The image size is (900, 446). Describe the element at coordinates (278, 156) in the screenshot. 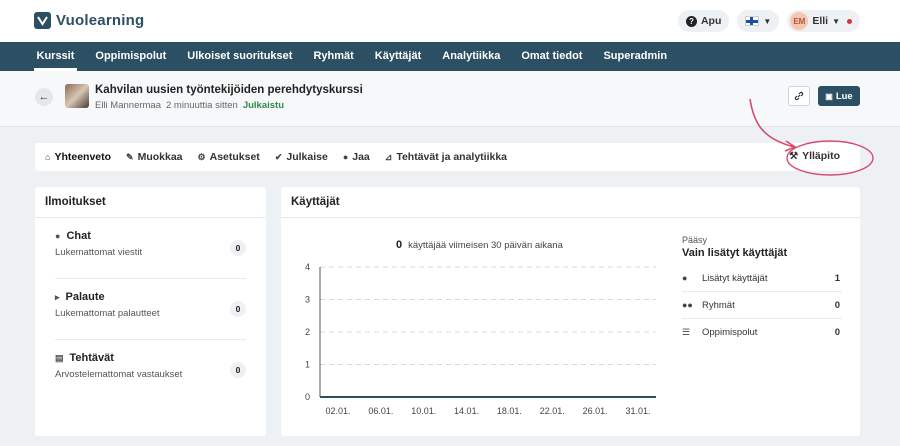

I see `check-circle-icon: ✔` at that location.